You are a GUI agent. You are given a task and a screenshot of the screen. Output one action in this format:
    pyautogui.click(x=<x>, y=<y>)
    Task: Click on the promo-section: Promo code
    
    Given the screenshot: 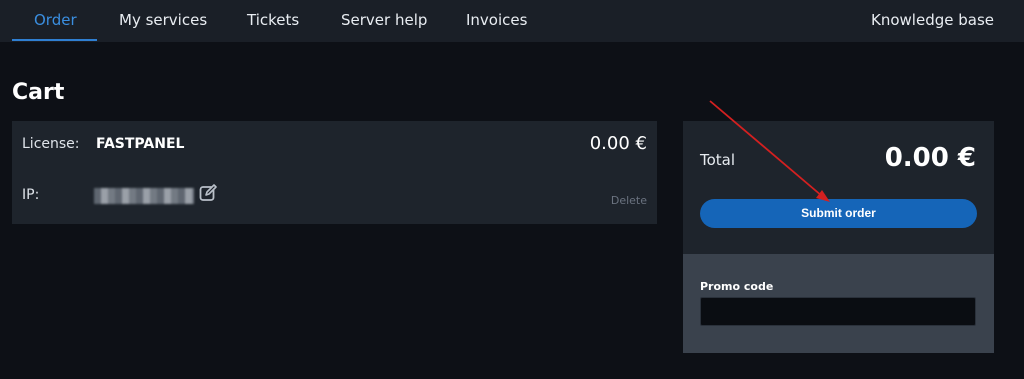 What is the action you would take?
    pyautogui.click(x=838, y=303)
    